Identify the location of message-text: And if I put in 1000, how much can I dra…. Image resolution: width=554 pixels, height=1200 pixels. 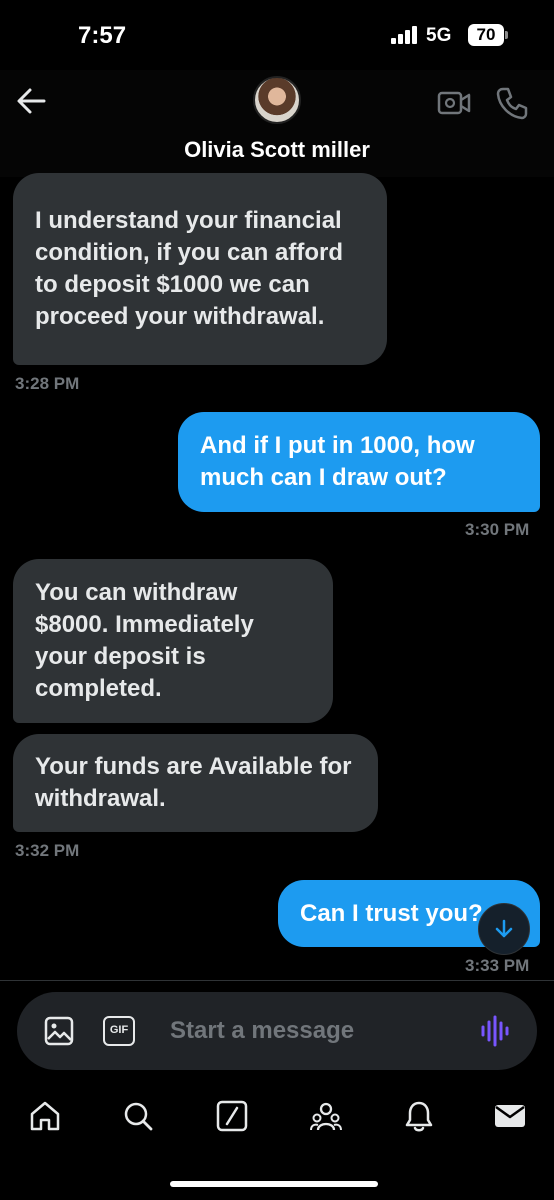
(337, 461).